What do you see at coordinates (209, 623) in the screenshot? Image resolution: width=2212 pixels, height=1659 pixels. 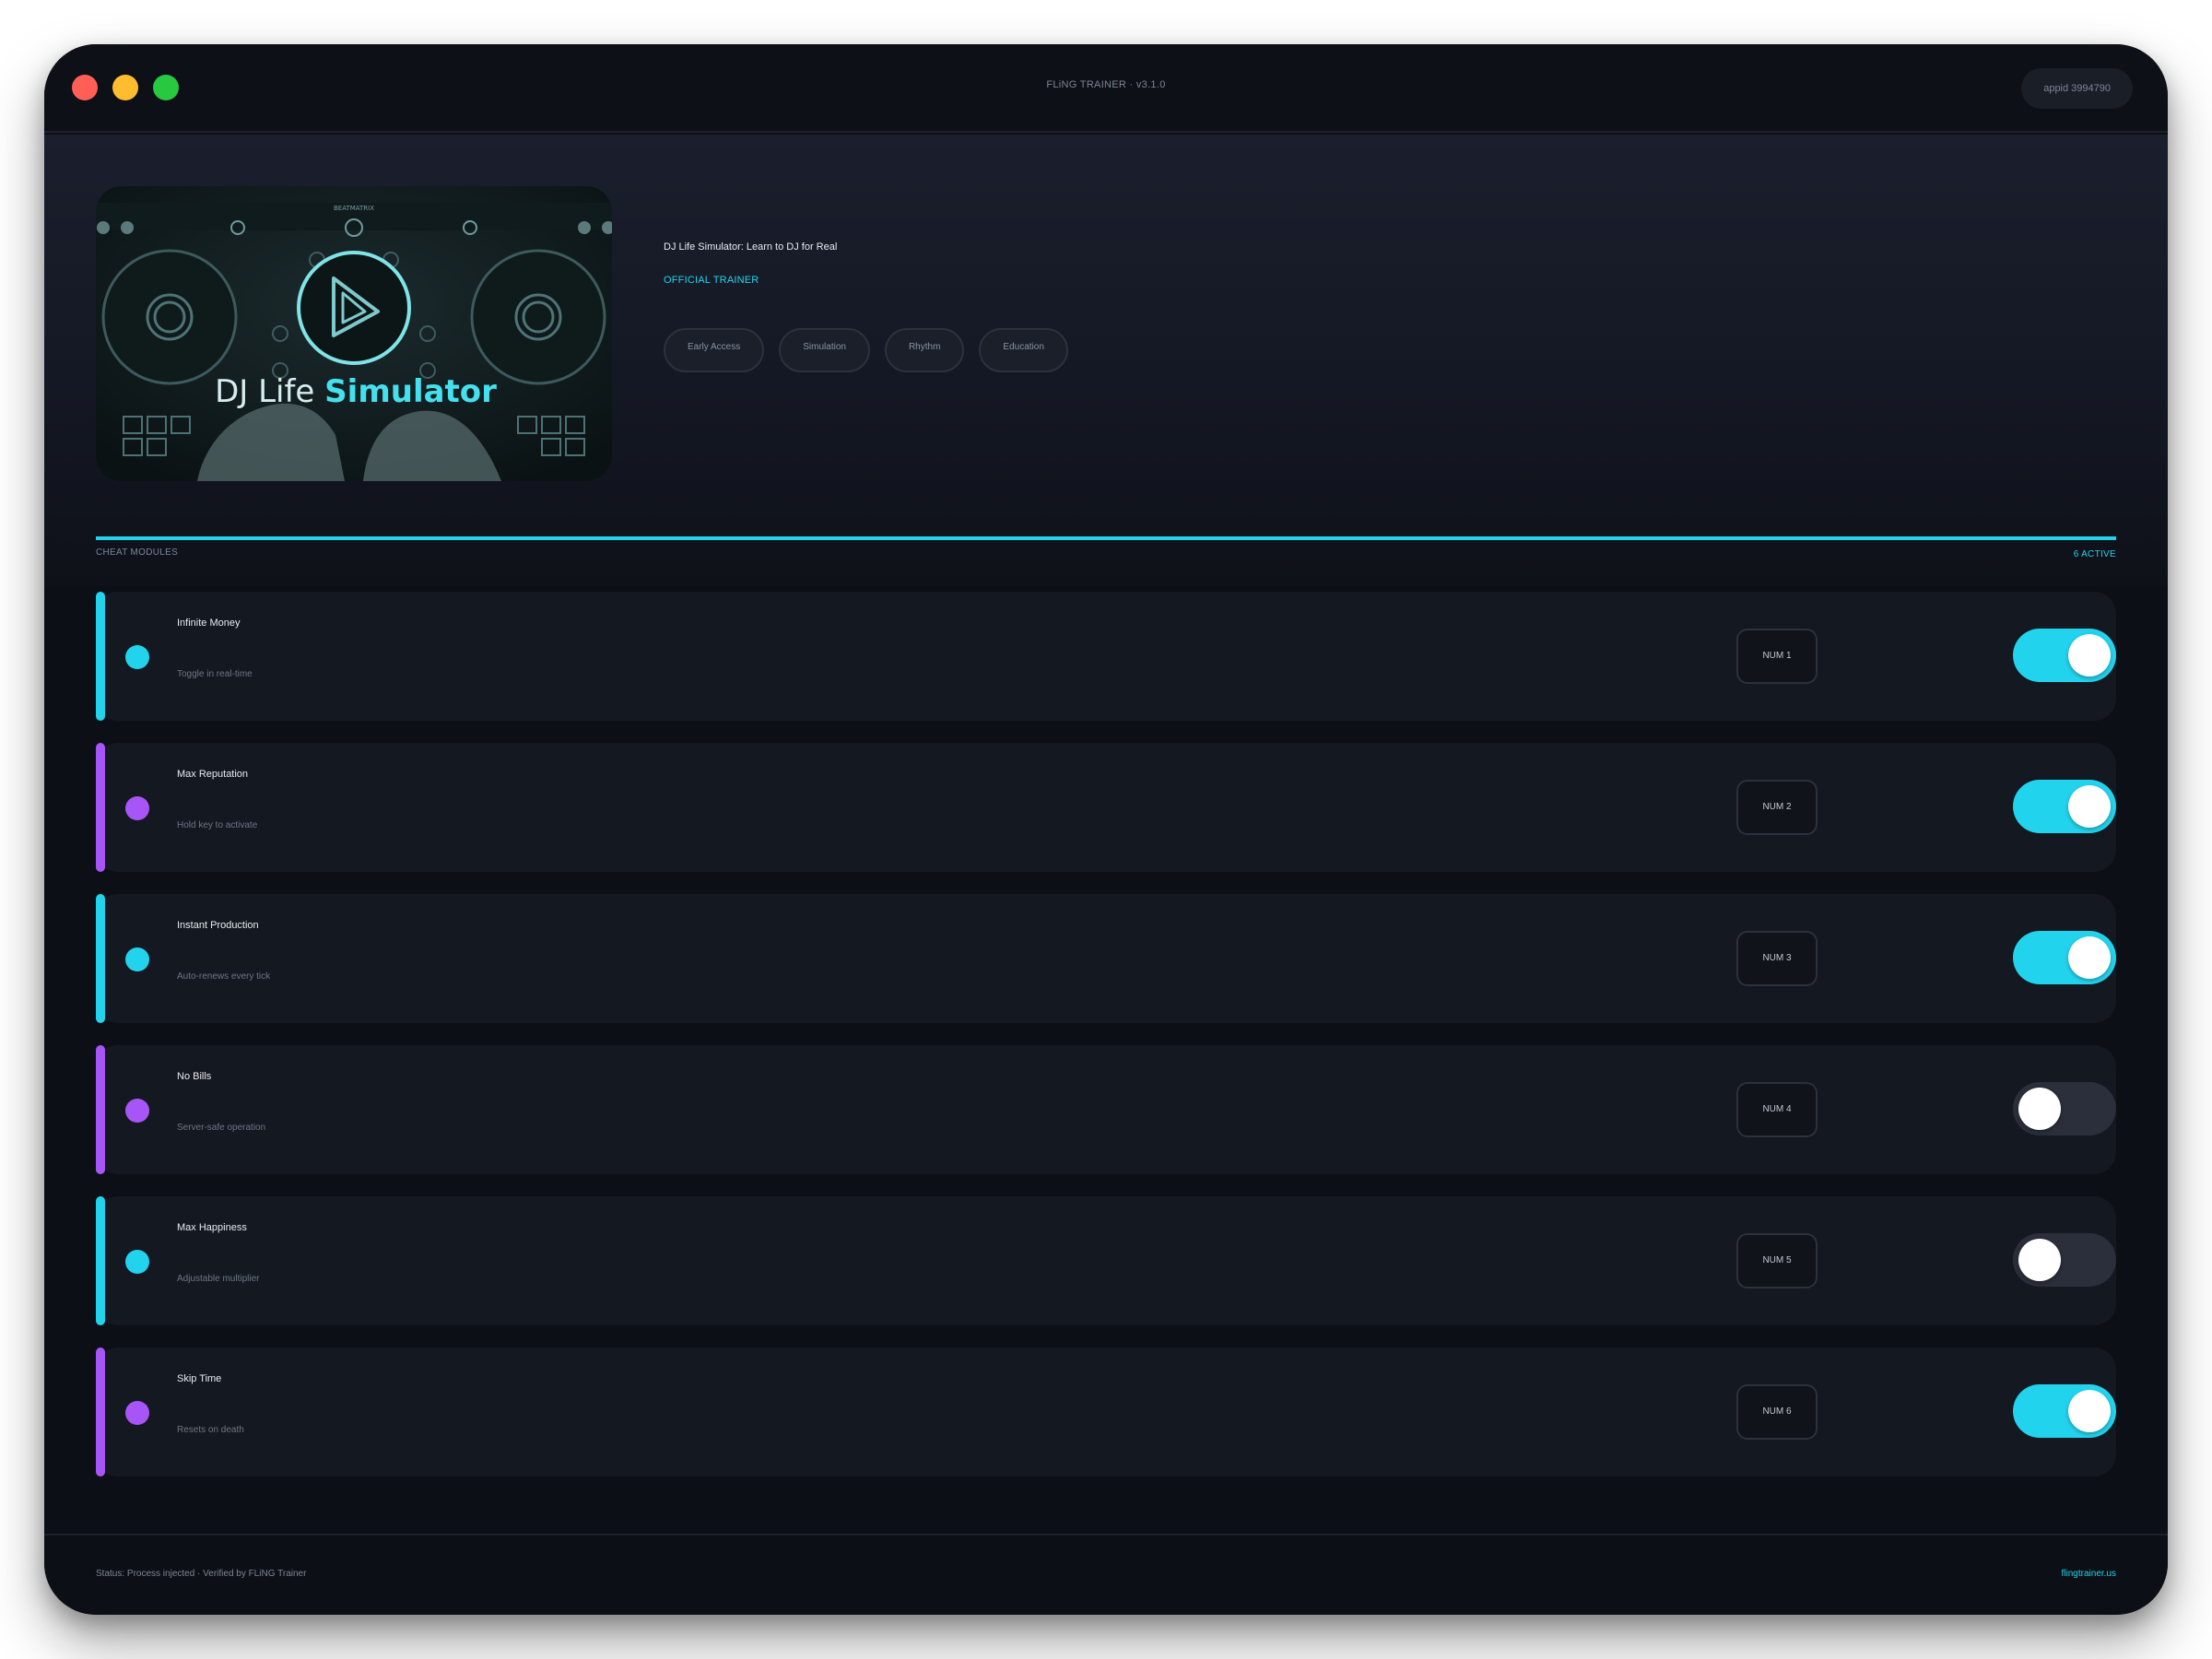 I see `cheat-name: Infinite Money` at bounding box center [209, 623].